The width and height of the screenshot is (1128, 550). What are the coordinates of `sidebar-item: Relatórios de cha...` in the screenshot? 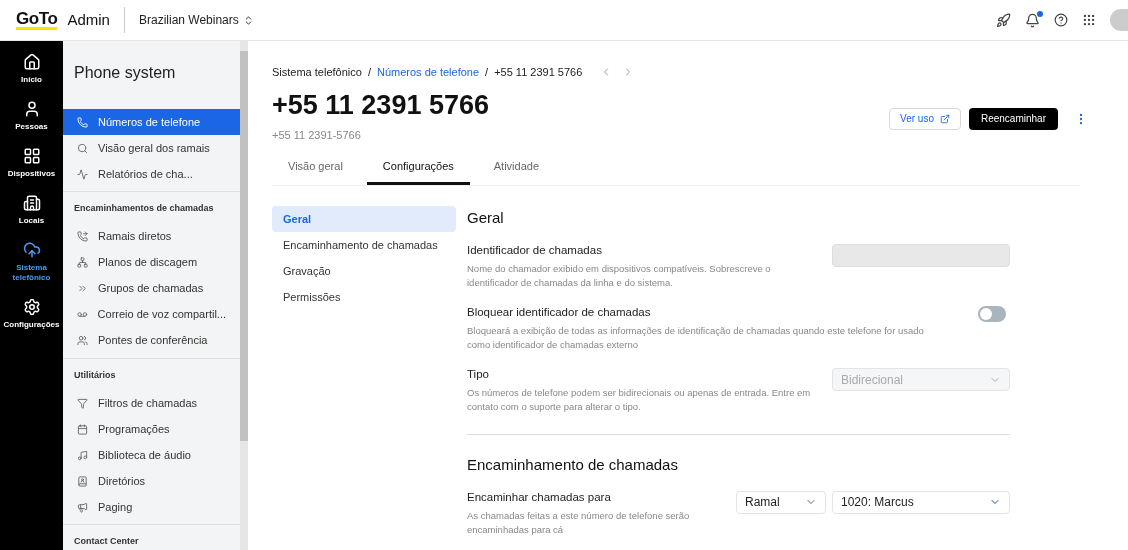 It's located at (151, 174).